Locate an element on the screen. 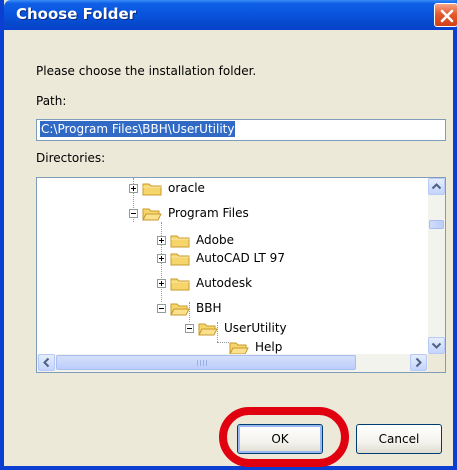 The height and width of the screenshot is (470, 457). tree-item-adobe: Adobe is located at coordinates (195, 240).